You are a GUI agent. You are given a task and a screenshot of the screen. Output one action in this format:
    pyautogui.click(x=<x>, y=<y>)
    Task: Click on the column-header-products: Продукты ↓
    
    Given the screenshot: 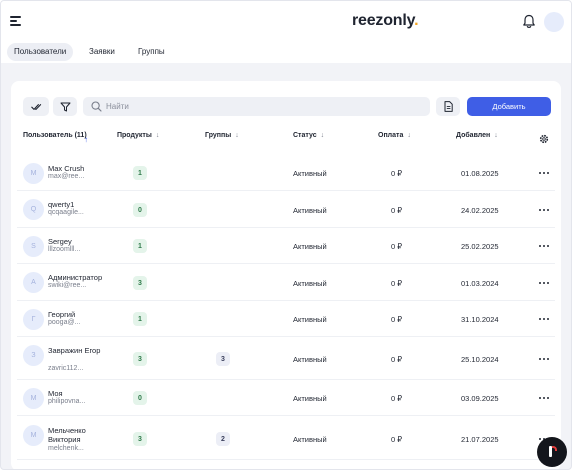 What is the action you would take?
    pyautogui.click(x=138, y=136)
    